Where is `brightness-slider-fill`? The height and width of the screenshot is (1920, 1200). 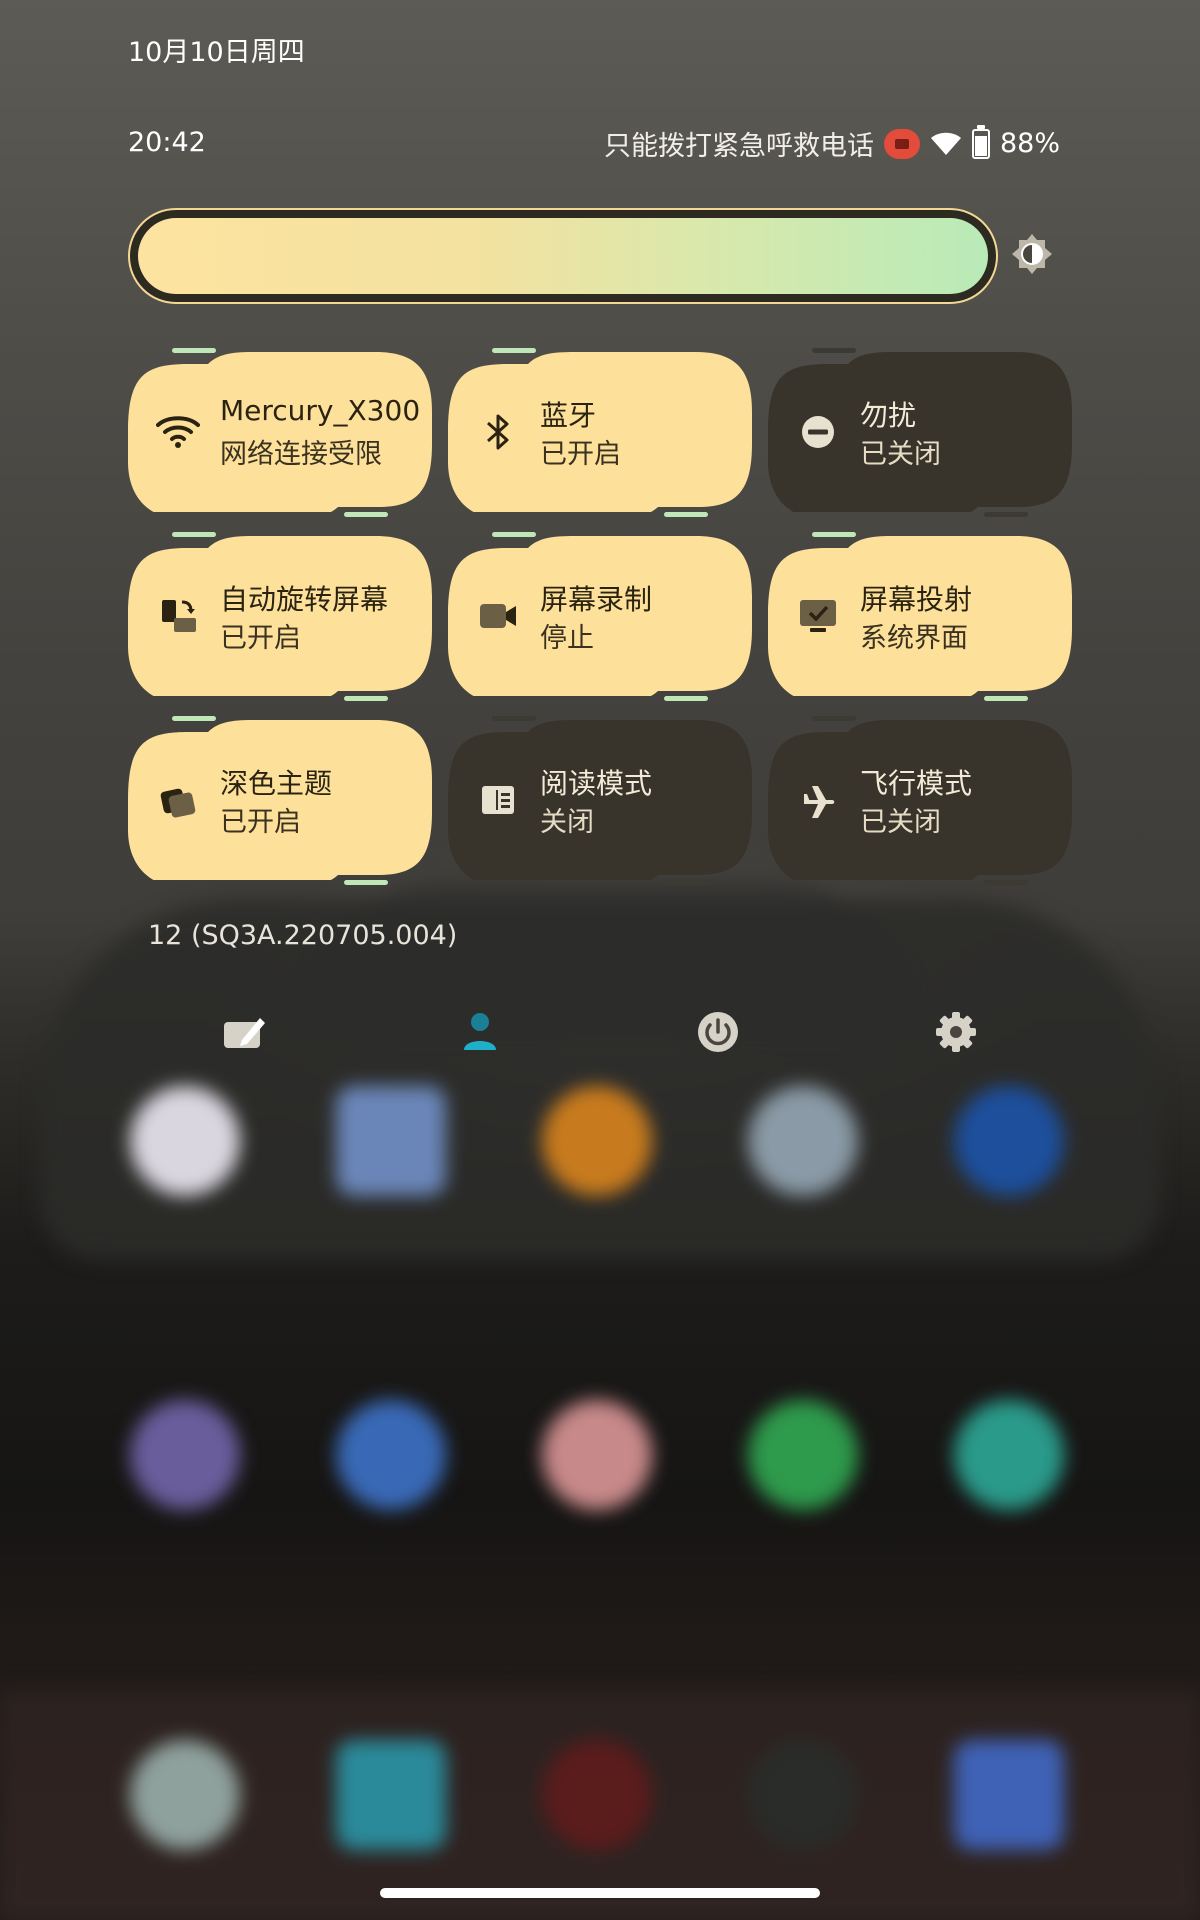 brightness-slider-fill is located at coordinates (563, 256).